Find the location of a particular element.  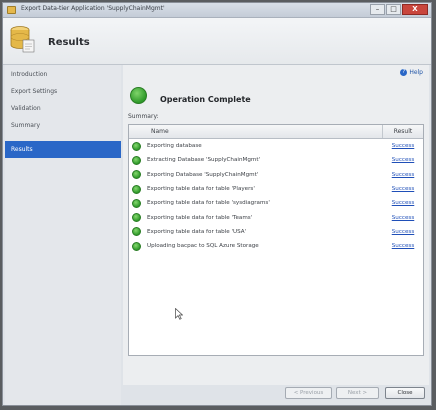

help-link: ? Help is located at coordinates (411, 72).